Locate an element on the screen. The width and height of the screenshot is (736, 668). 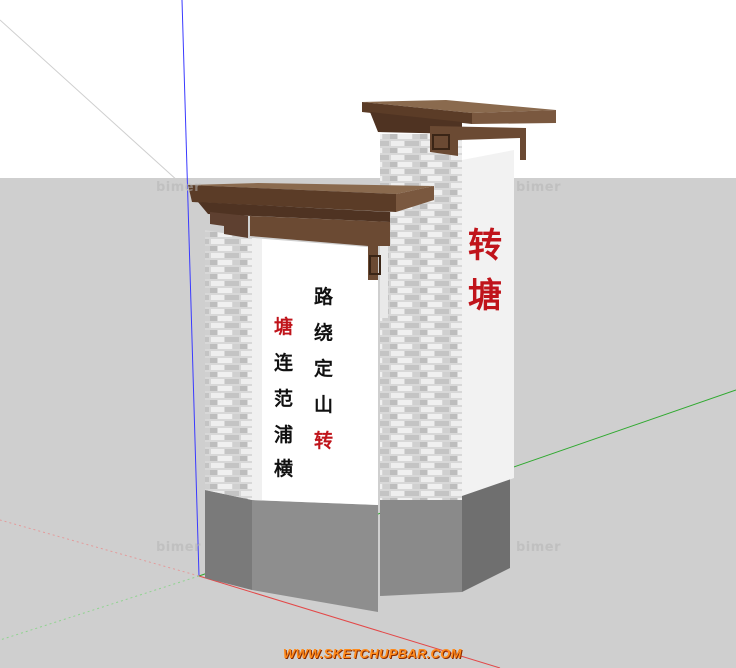
inscription-char: 横 is located at coordinates (284, 469).